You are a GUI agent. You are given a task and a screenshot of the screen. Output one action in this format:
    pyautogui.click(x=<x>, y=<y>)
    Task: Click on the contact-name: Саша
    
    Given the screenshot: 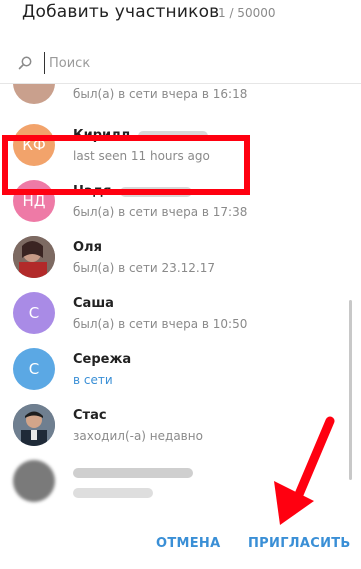 What is the action you would take?
    pyautogui.click(x=93, y=303)
    